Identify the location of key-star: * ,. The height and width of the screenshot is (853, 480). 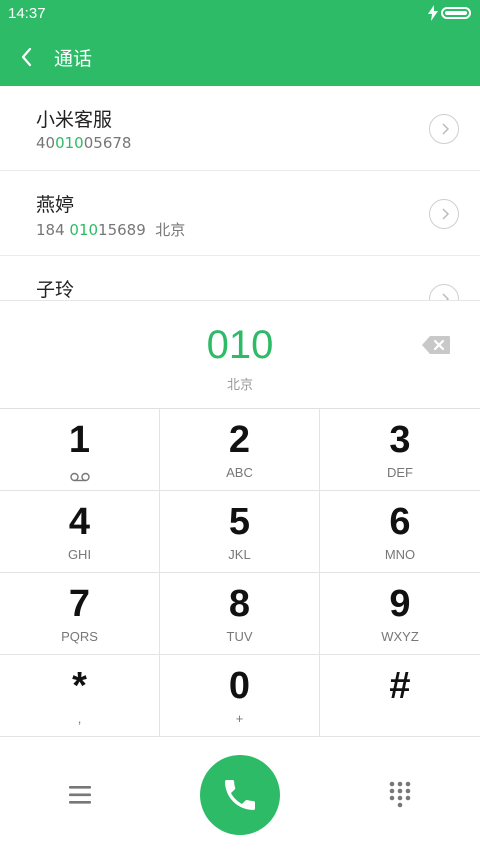
(80, 696).